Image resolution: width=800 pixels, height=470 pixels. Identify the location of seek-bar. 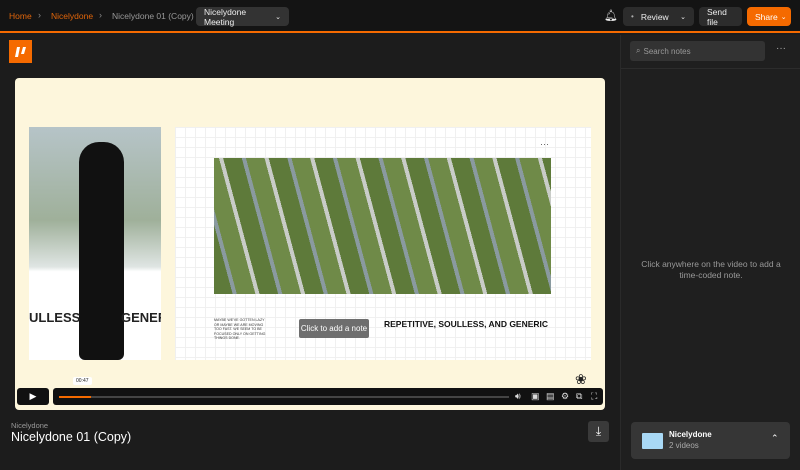
(284, 397).